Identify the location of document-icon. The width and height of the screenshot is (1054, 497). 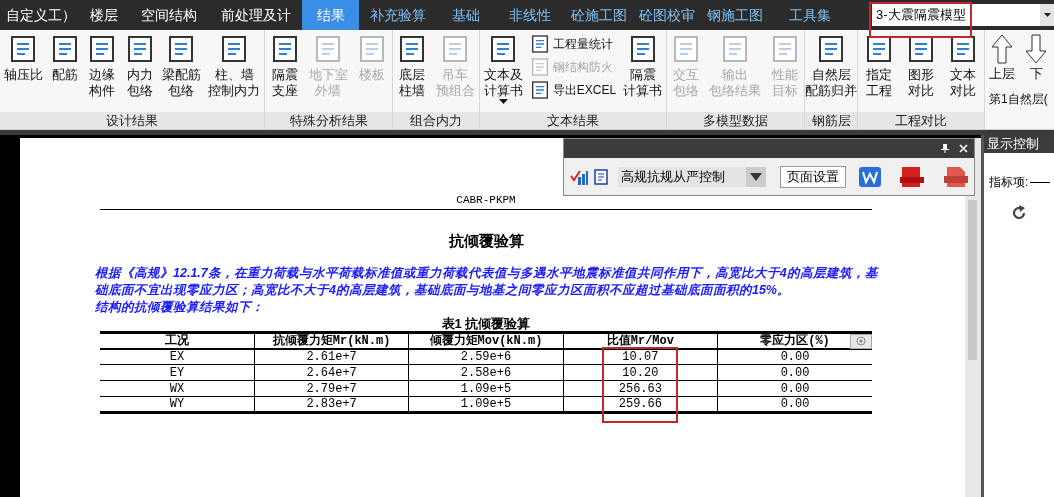
(601, 176).